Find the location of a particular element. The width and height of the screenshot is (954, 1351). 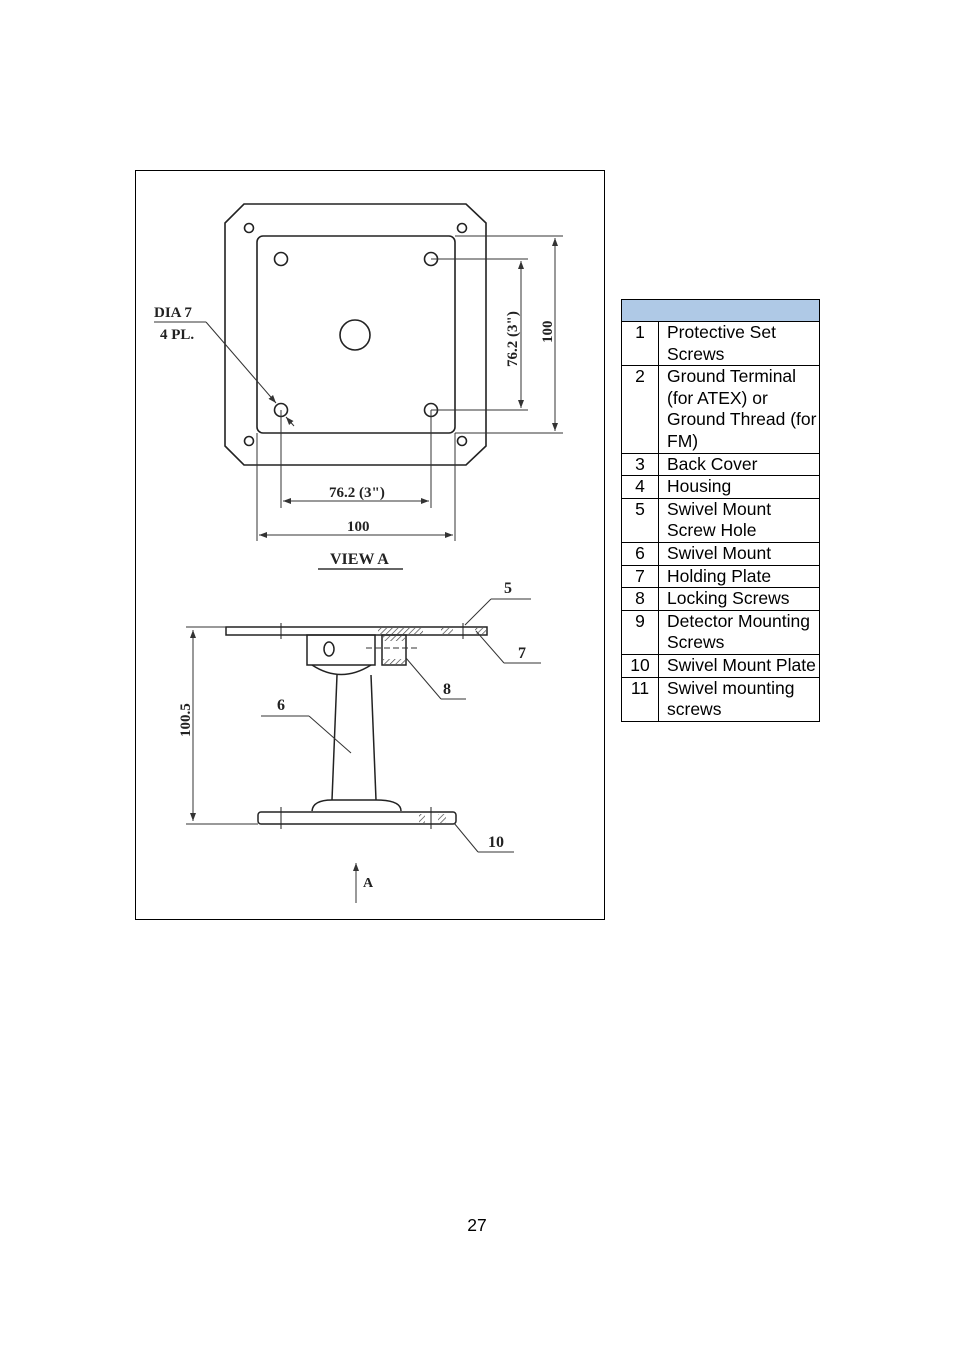

part-number: 7 is located at coordinates (640, 576).